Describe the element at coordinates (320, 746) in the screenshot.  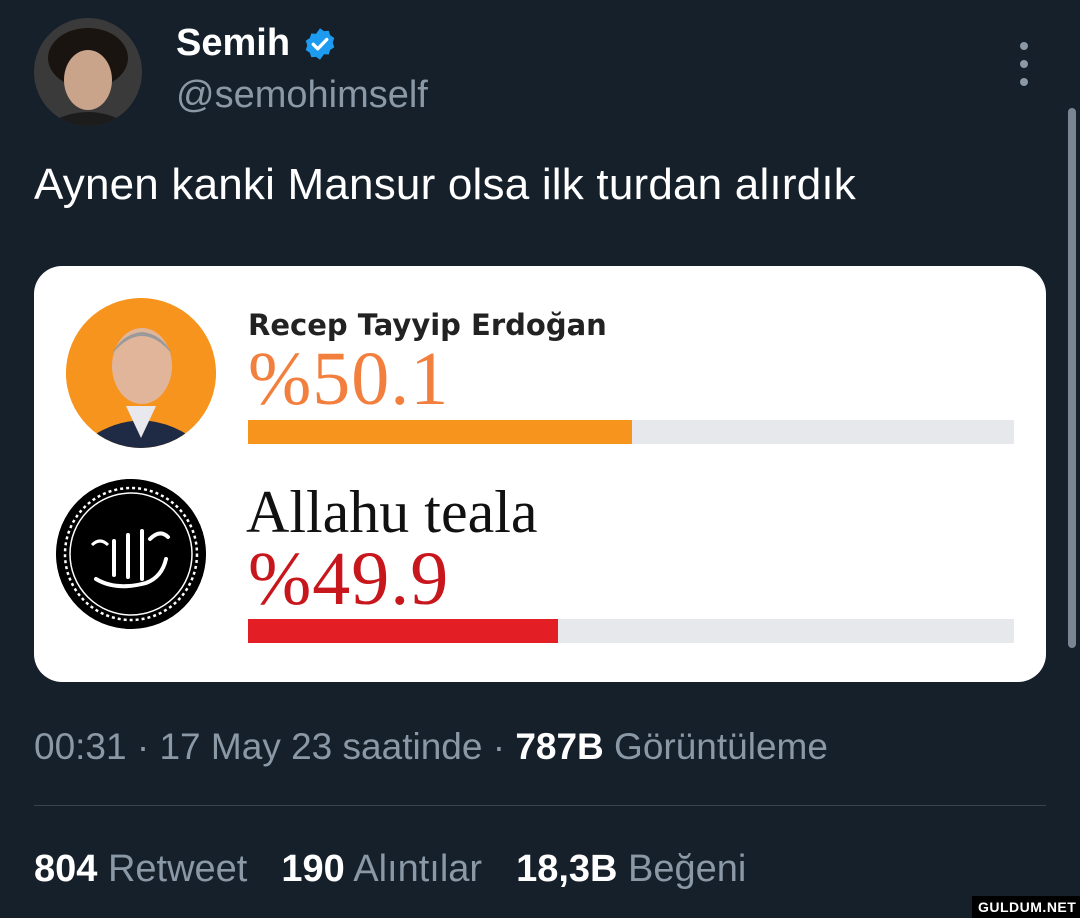
I see `tweet-date: 17 May 23 saatinde` at that location.